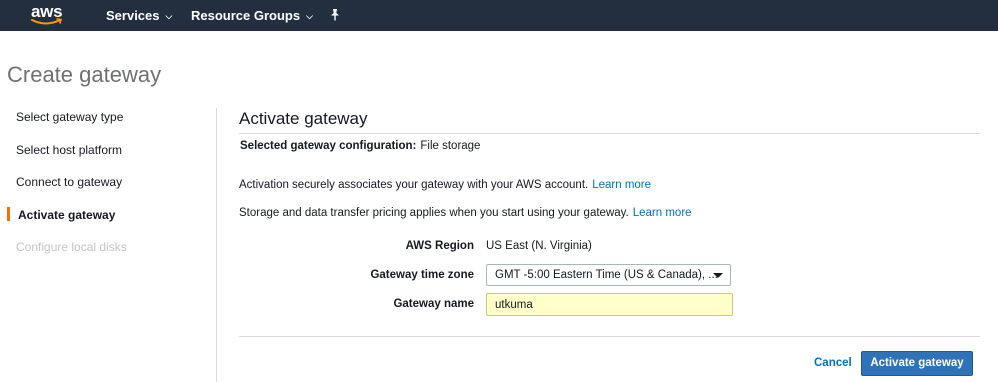 Image resolution: width=998 pixels, height=382 pixels. What do you see at coordinates (66, 215) in the screenshot?
I see `sidebar-item-activate-gateway: Activate gateway` at bounding box center [66, 215].